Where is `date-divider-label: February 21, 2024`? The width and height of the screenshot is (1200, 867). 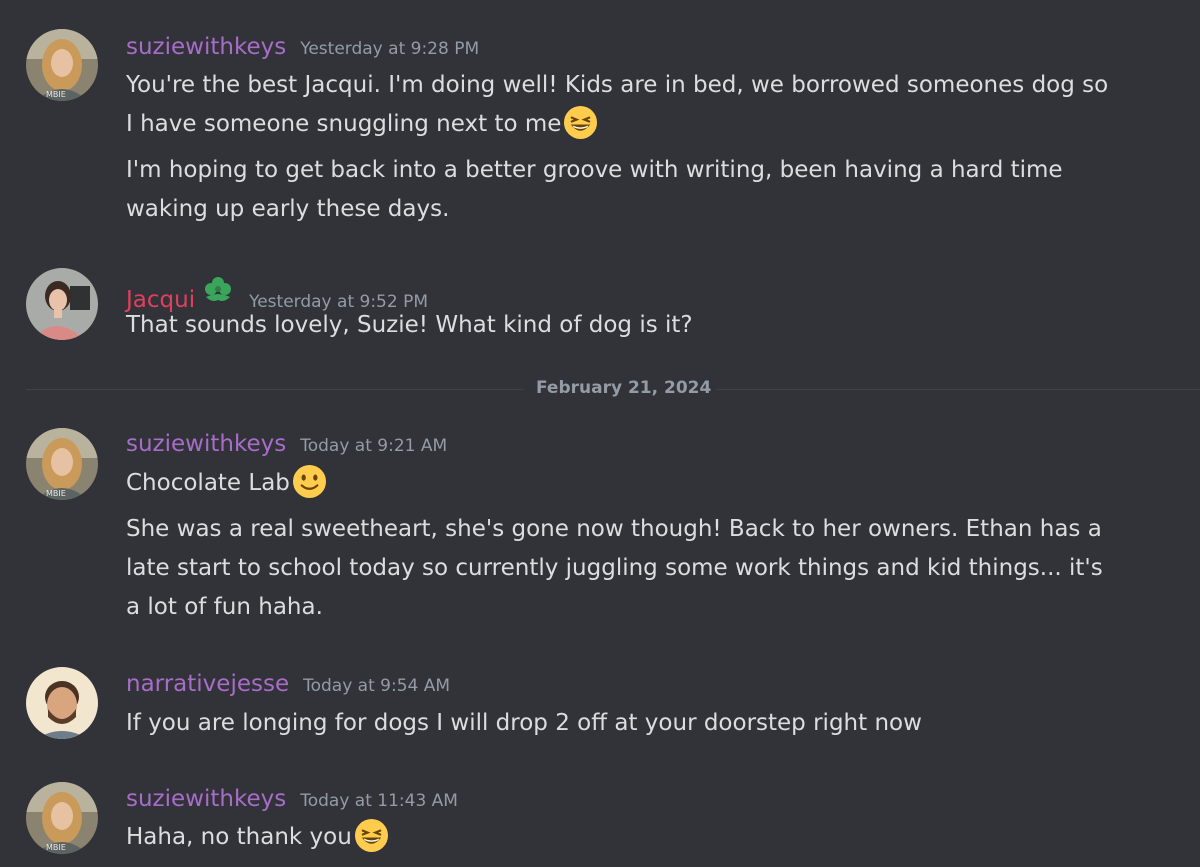
date-divider-label: February 21, 2024 is located at coordinates (624, 388).